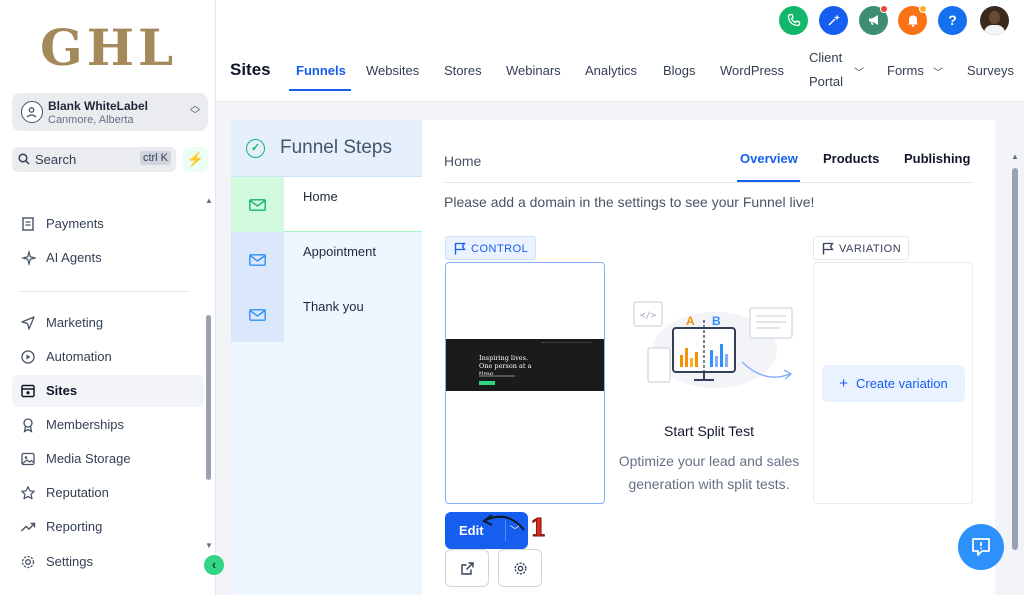 This screenshot has height=595, width=1024. I want to click on sidebar-item-settings: Settings, so click(108, 562).